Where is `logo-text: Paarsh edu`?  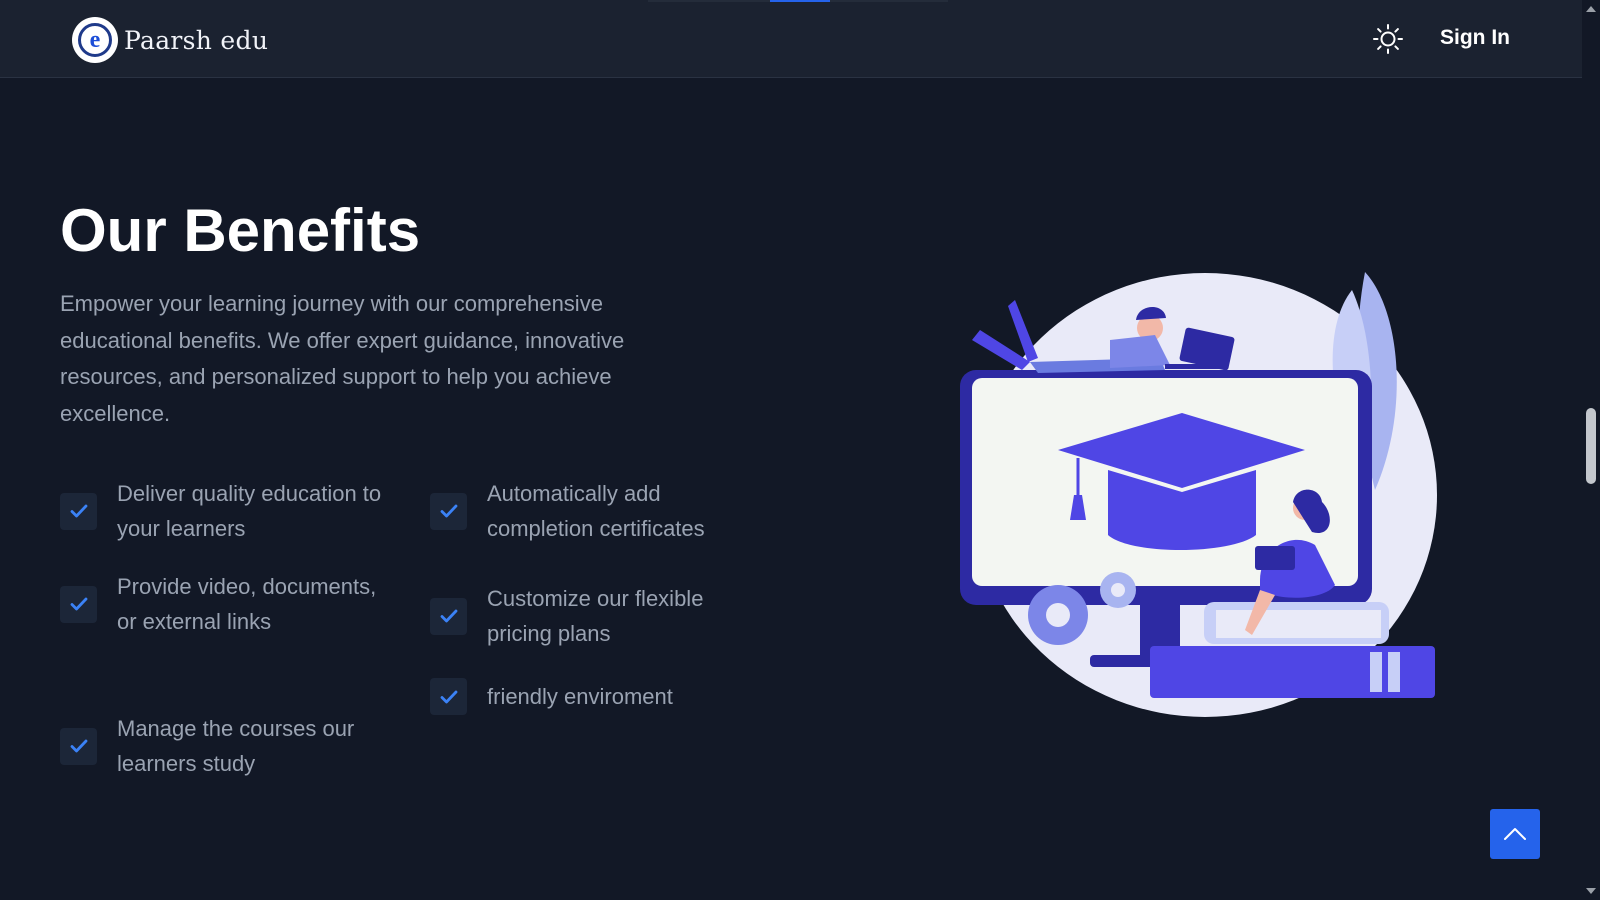
logo-text: Paarsh edu is located at coordinates (196, 40).